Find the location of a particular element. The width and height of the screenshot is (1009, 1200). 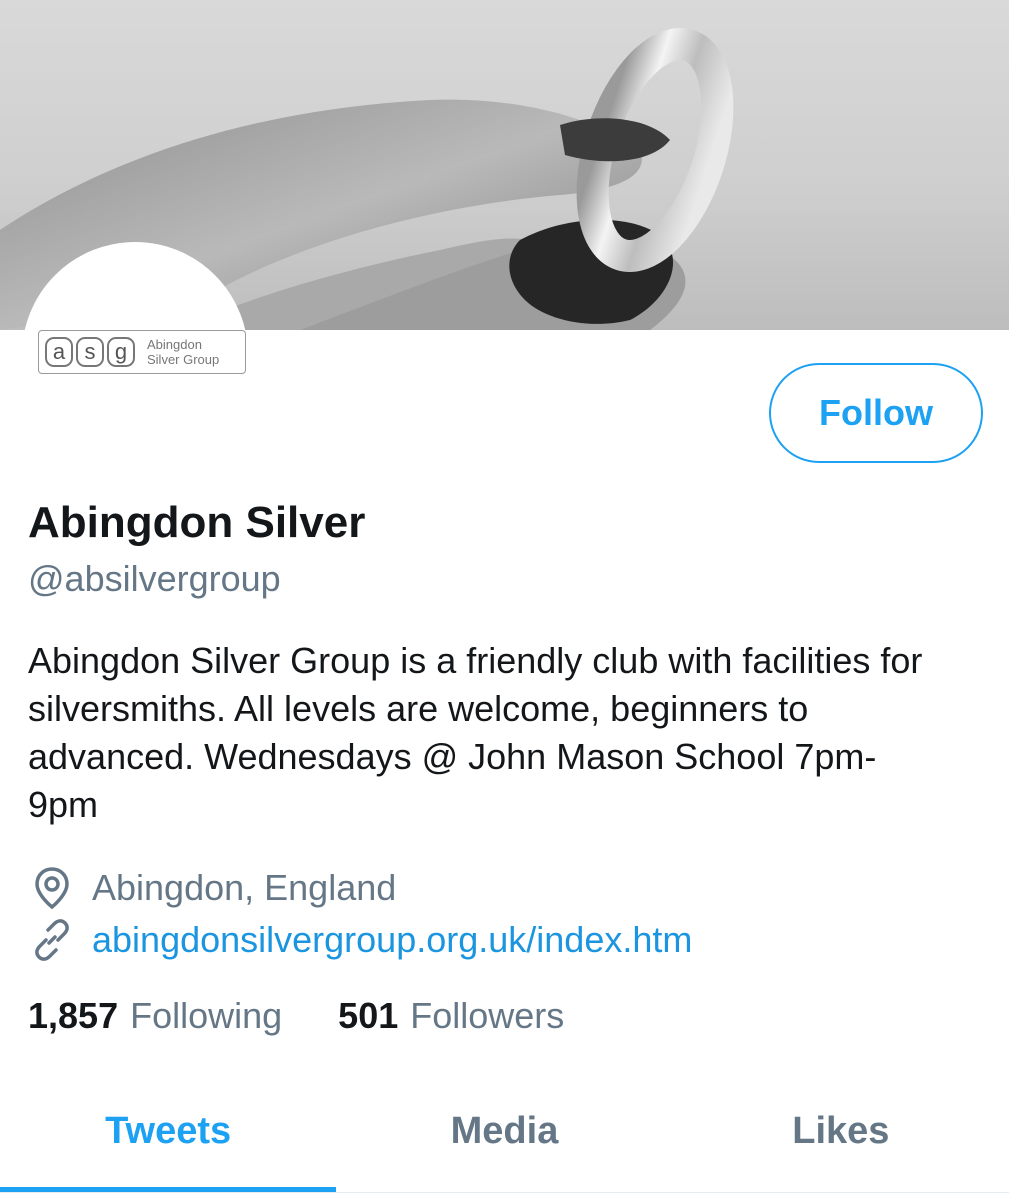

follow-button: Follow is located at coordinates (876, 413).